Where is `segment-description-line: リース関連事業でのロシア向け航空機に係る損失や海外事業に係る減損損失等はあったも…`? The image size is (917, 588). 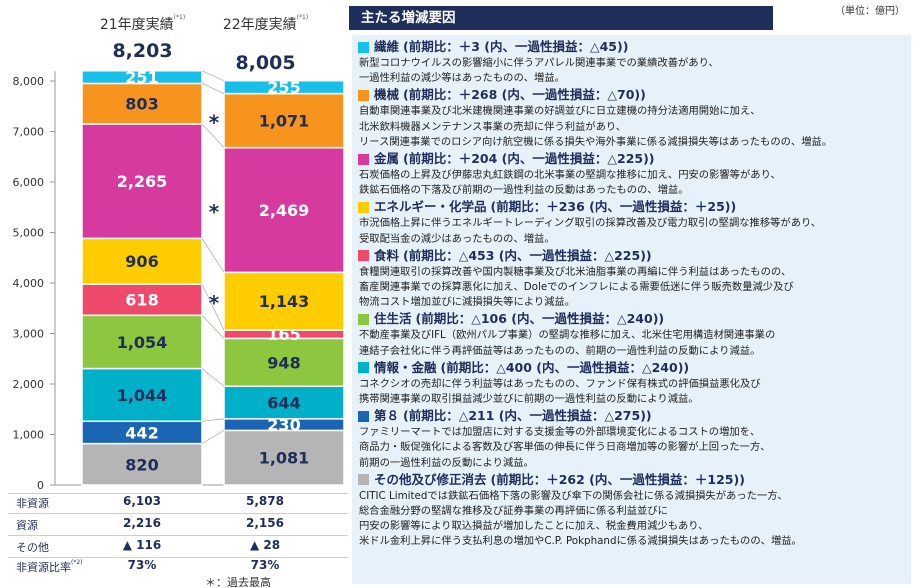 segment-description-line: リース関連事業でのロシア向け航空機に係る損失や海外事業に係る減損損失等はあったも… is located at coordinates (596, 141).